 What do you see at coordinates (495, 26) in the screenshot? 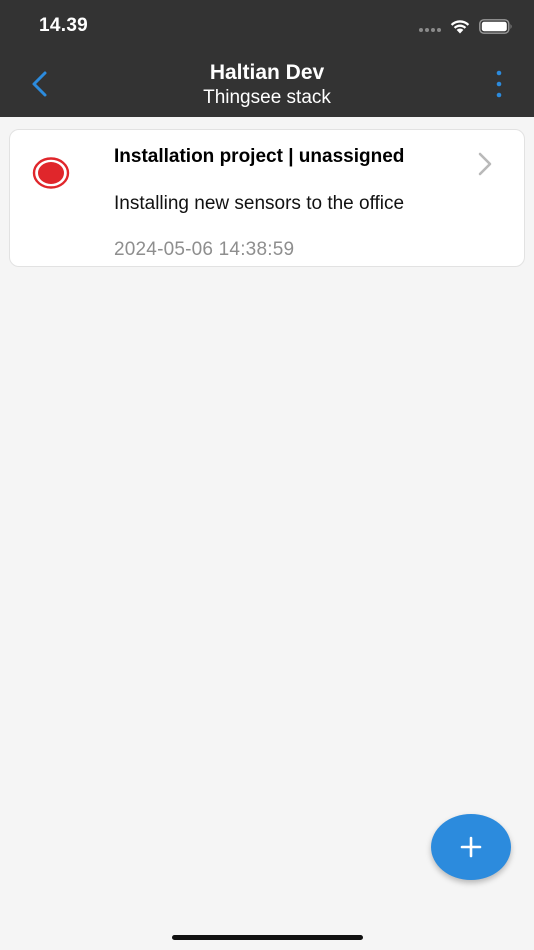
I see `battery-icon` at bounding box center [495, 26].